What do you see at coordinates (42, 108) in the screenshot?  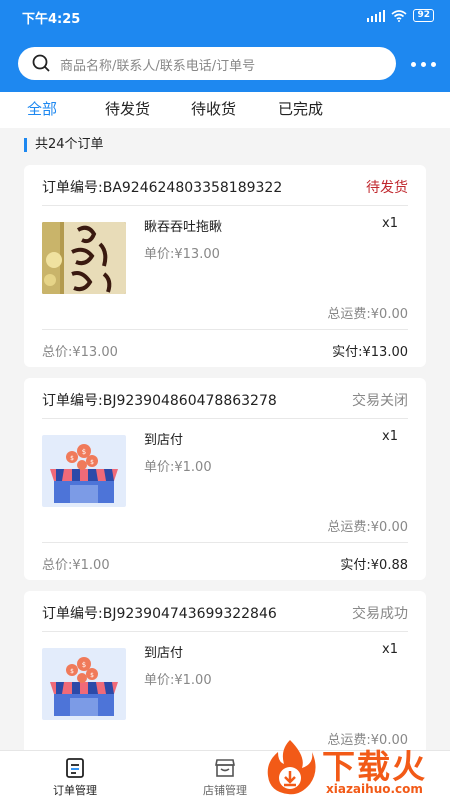 I see `tab-all: 全部` at bounding box center [42, 108].